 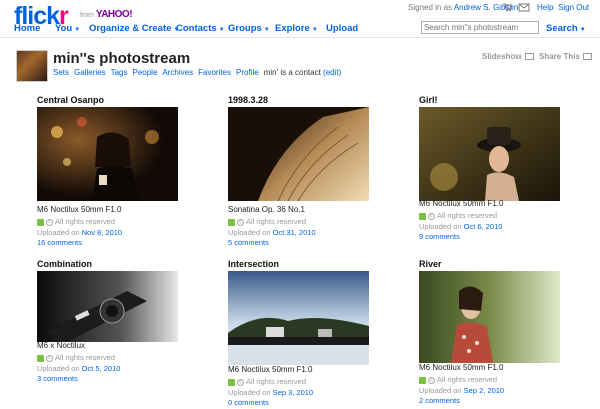 What do you see at coordinates (59, 242) in the screenshot?
I see `comments-link: 16 comments` at bounding box center [59, 242].